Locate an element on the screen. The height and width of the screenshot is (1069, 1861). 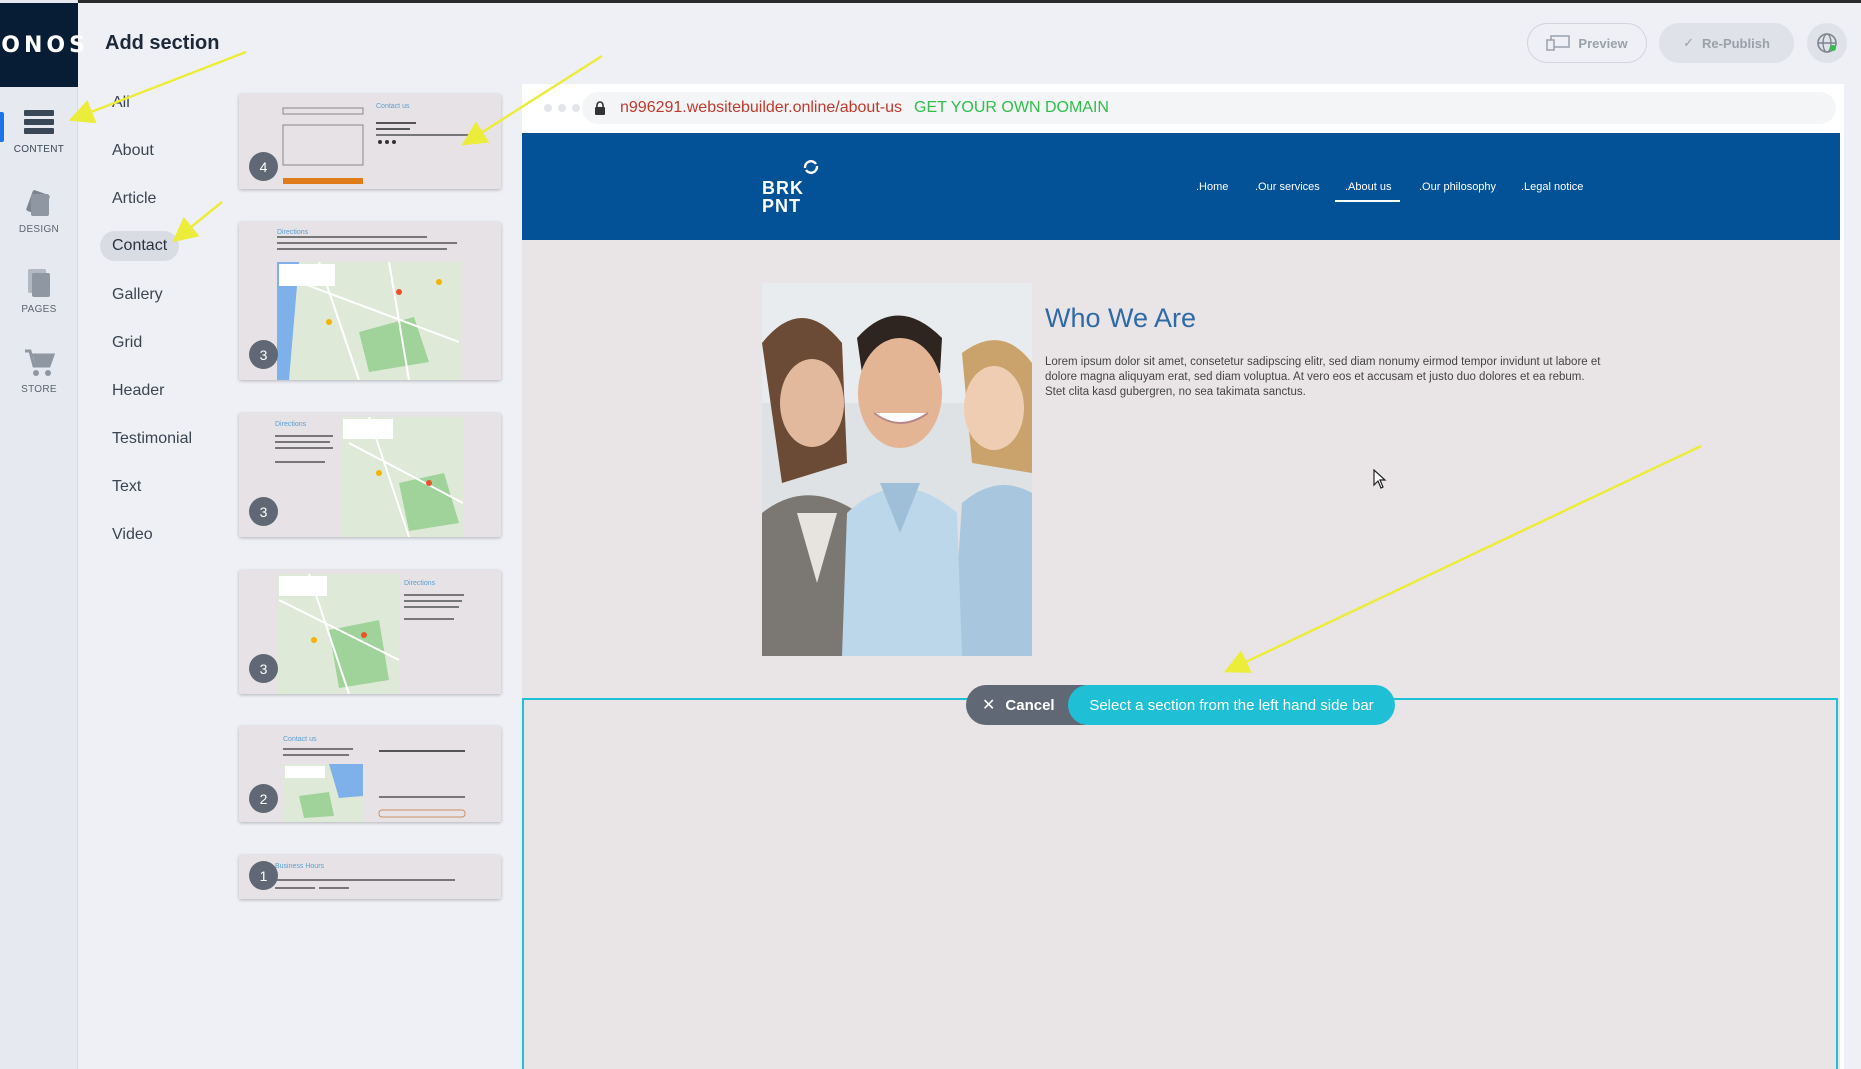
rail-item-store: STORE is located at coordinates (39, 378).